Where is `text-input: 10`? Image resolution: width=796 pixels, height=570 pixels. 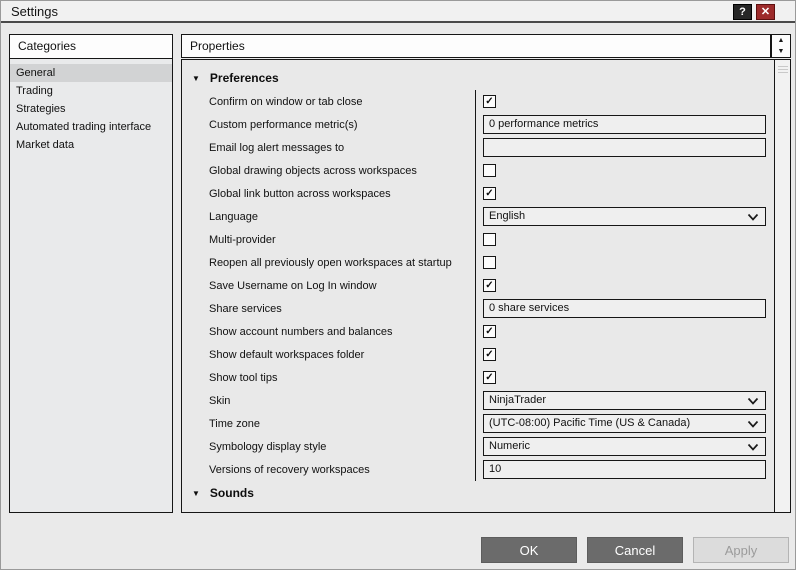 text-input: 10 is located at coordinates (624, 469).